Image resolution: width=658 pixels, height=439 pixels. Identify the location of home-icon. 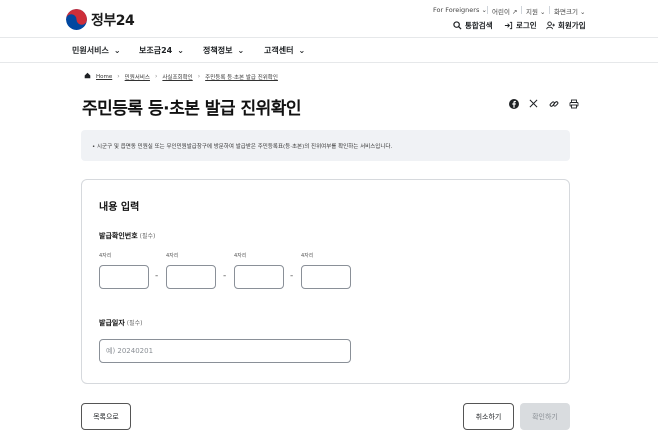
(87, 76).